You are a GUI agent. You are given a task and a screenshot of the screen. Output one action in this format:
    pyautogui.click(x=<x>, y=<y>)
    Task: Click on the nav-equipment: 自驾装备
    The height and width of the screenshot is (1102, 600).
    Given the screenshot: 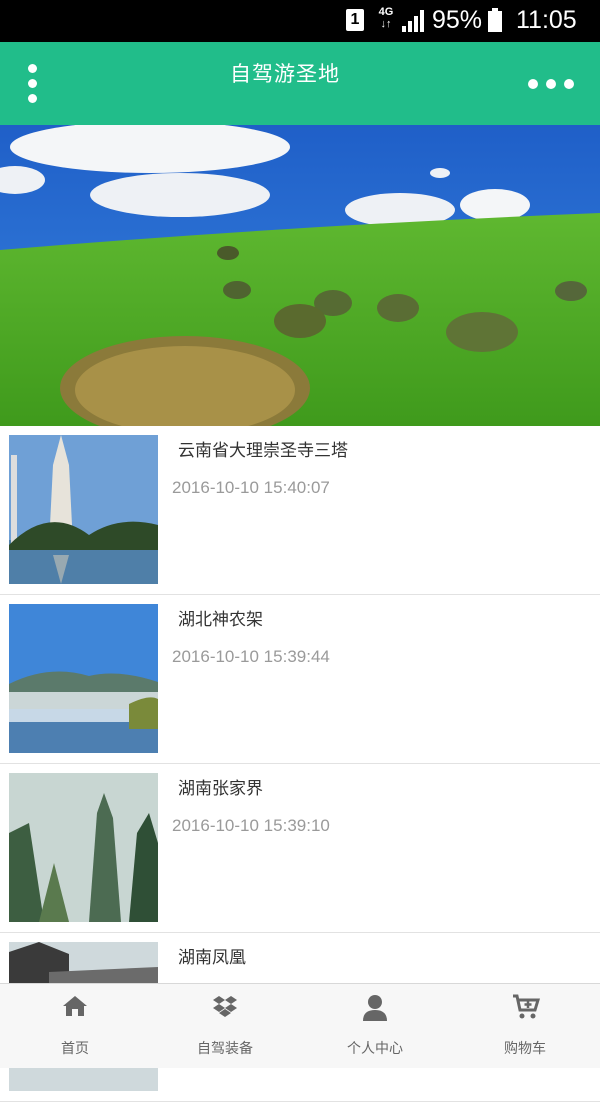 What is the action you would take?
    pyautogui.click(x=225, y=1026)
    